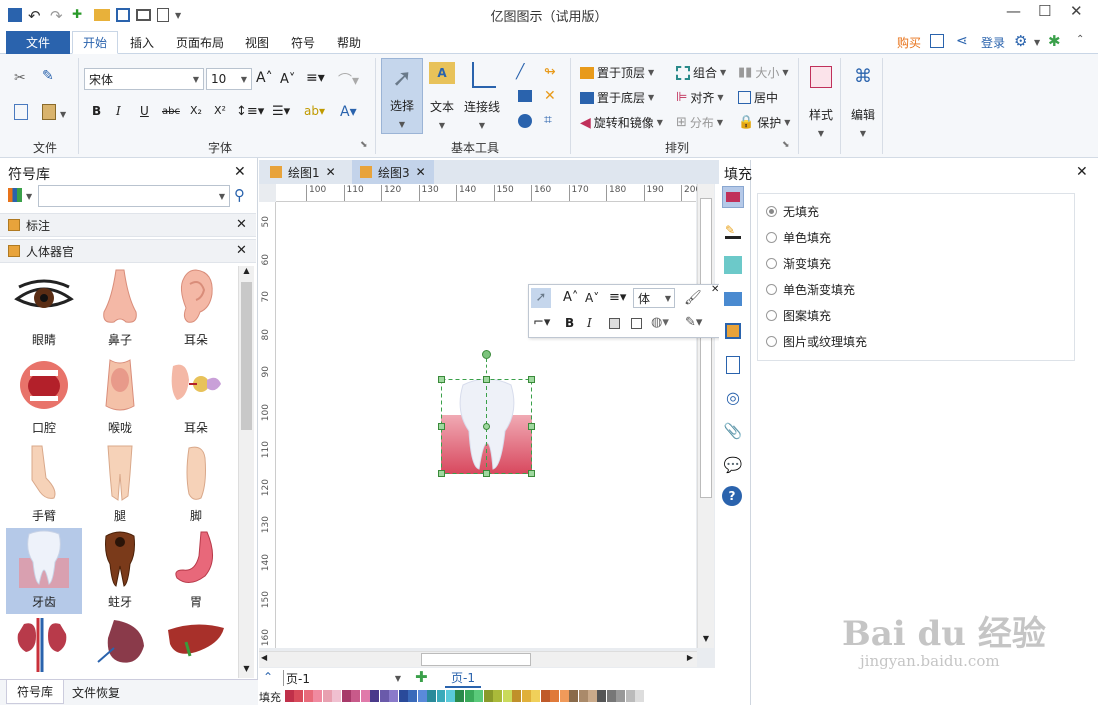 This screenshot has height=705, width=1098. Describe the element at coordinates (541, 298) in the screenshot. I see `float-pointer-icon: ➚` at that location.